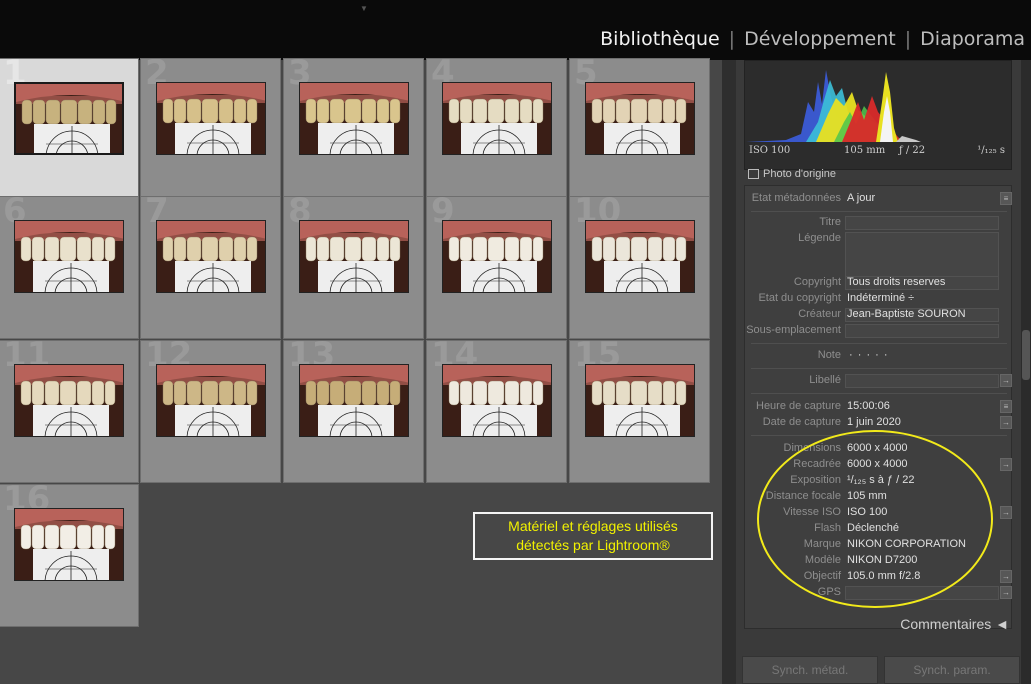 The image size is (1031, 684). I want to click on photo-cell: 12, so click(210, 411).